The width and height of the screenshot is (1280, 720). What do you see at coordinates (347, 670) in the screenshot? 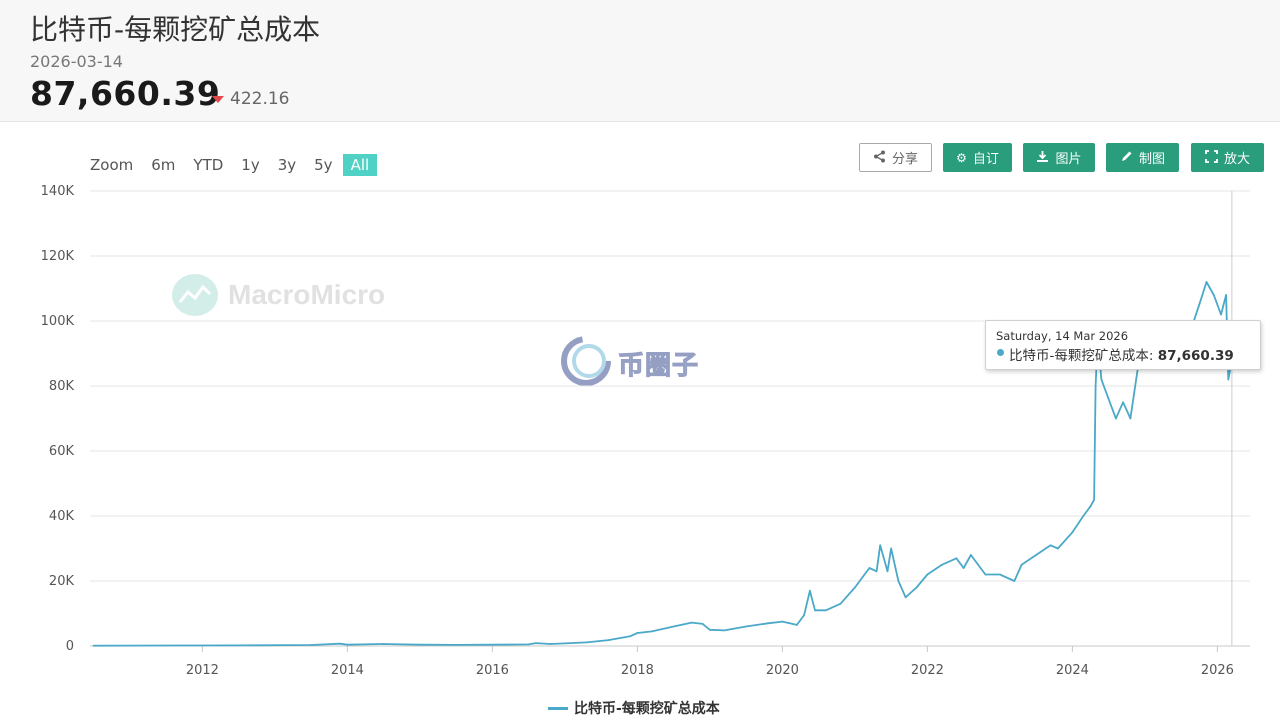
I see `x-tick-label: 2014` at bounding box center [347, 670].